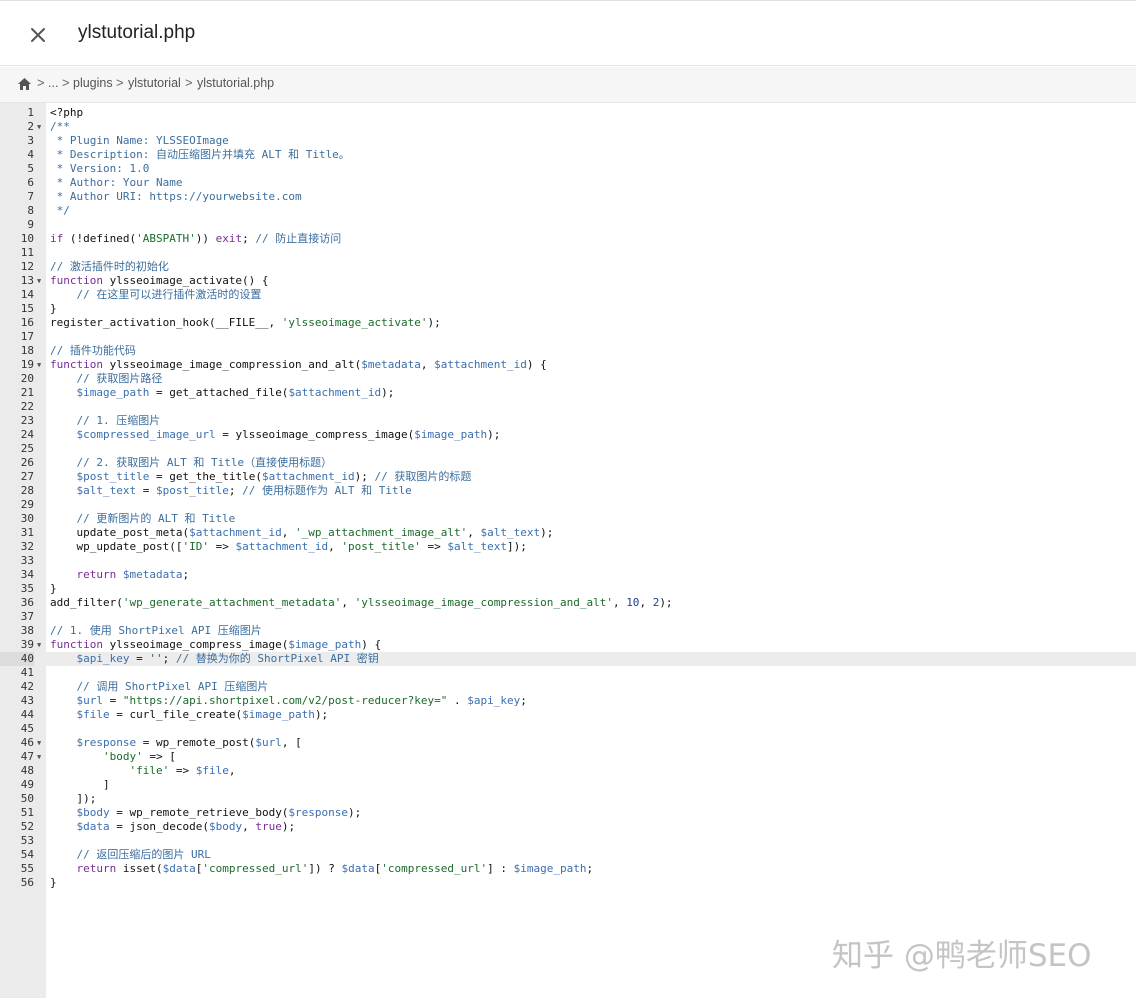  What do you see at coordinates (568, 799) in the screenshot?
I see `code-line: 50 ]);` at bounding box center [568, 799].